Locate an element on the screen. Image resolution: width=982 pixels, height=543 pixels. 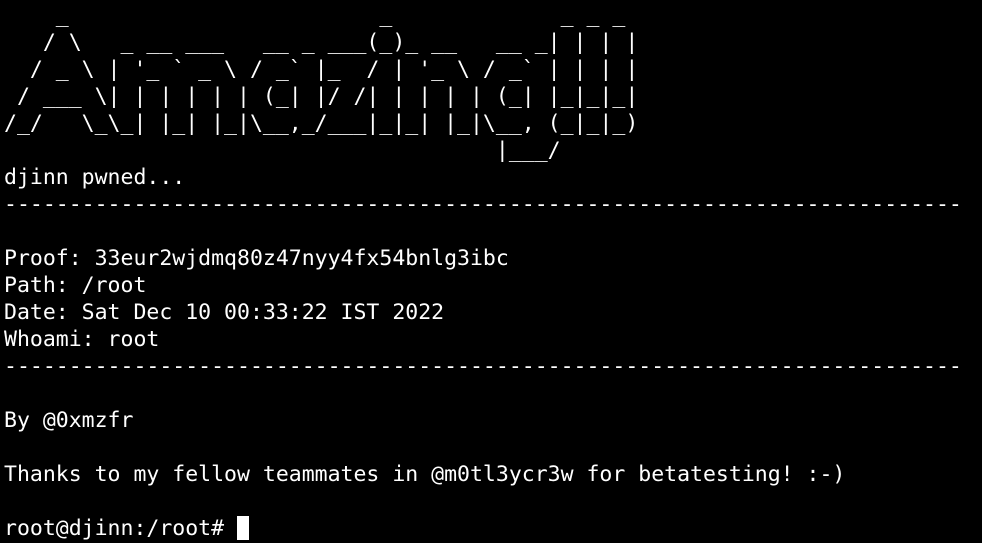
author-line: By @0xmzfr is located at coordinates (69, 420).